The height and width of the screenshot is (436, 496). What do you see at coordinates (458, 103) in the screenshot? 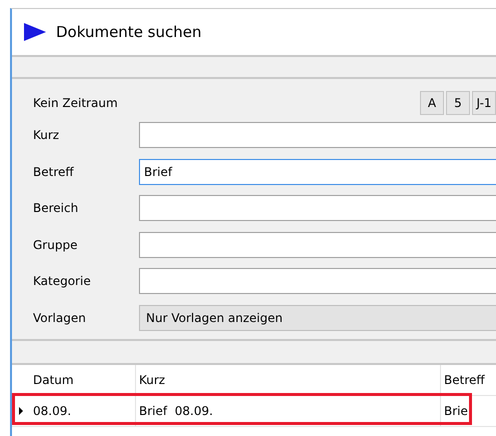
I see `period-button: 5` at bounding box center [458, 103].